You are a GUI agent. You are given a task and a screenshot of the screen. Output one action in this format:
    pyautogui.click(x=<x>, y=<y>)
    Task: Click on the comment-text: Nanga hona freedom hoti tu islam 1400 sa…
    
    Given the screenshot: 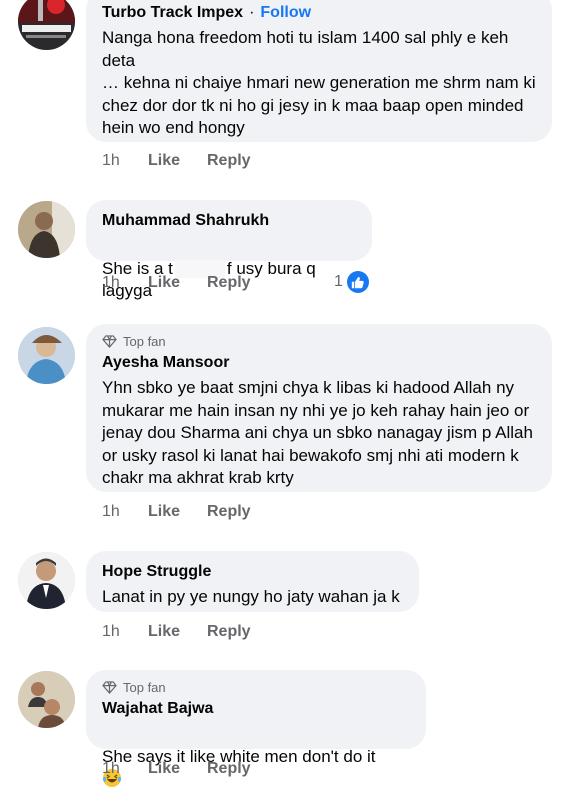 What is the action you would take?
    pyautogui.click(x=319, y=82)
    